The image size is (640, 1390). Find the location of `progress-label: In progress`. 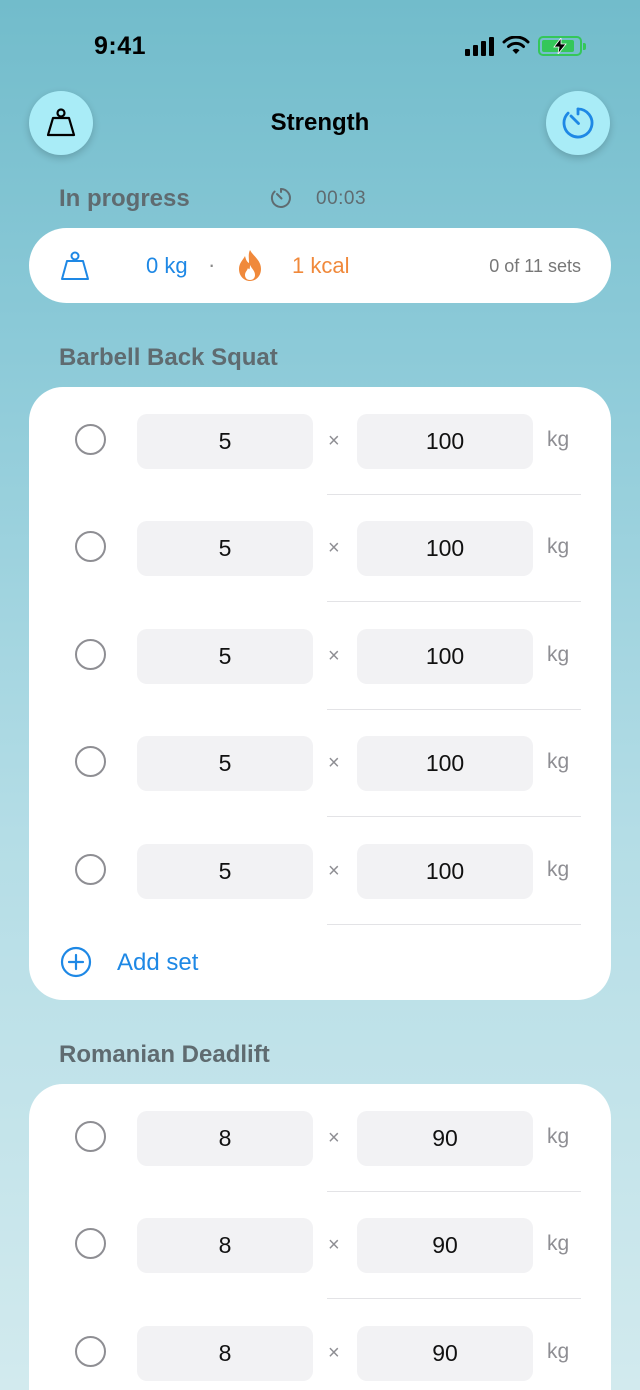

progress-label: In progress is located at coordinates (124, 198).